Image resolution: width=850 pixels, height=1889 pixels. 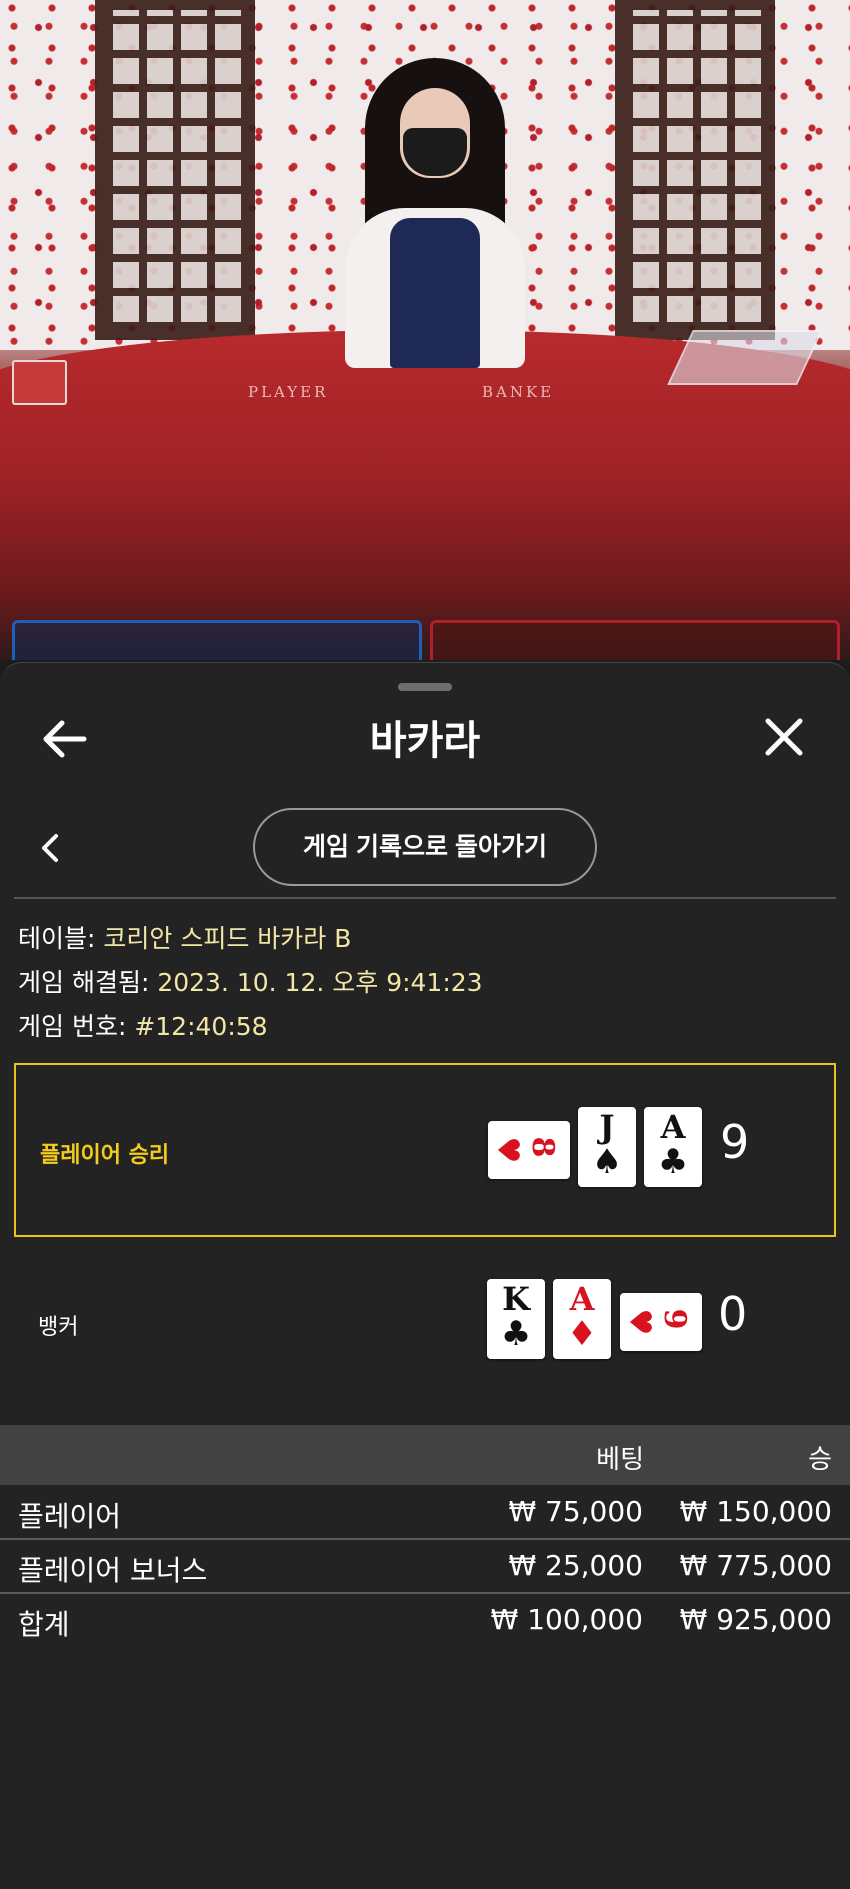 I want to click on bet-row: 플레이어 보너스 ₩ 25,000 ₩ 775,000, so click(x=425, y=1568).